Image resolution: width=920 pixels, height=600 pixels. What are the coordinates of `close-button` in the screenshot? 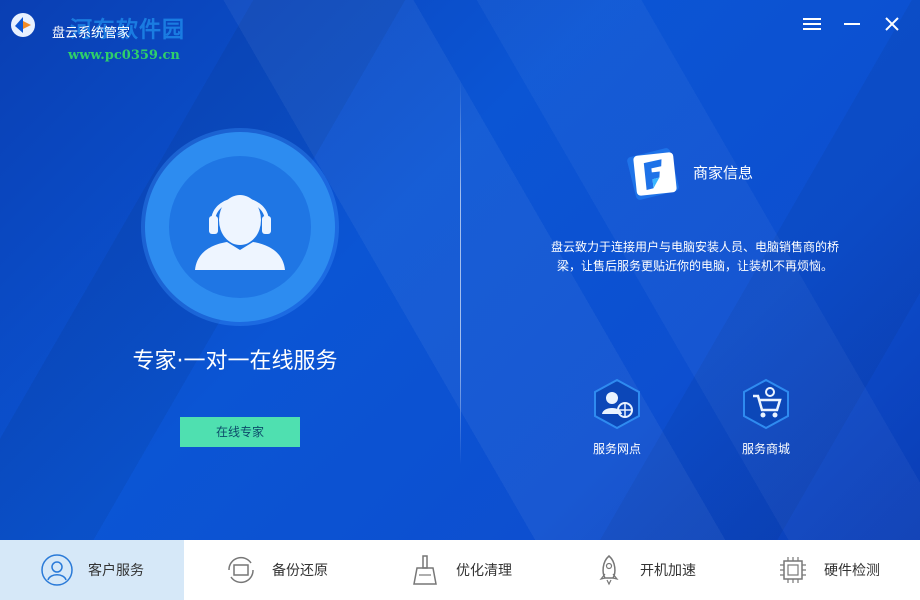 It's located at (892, 24).